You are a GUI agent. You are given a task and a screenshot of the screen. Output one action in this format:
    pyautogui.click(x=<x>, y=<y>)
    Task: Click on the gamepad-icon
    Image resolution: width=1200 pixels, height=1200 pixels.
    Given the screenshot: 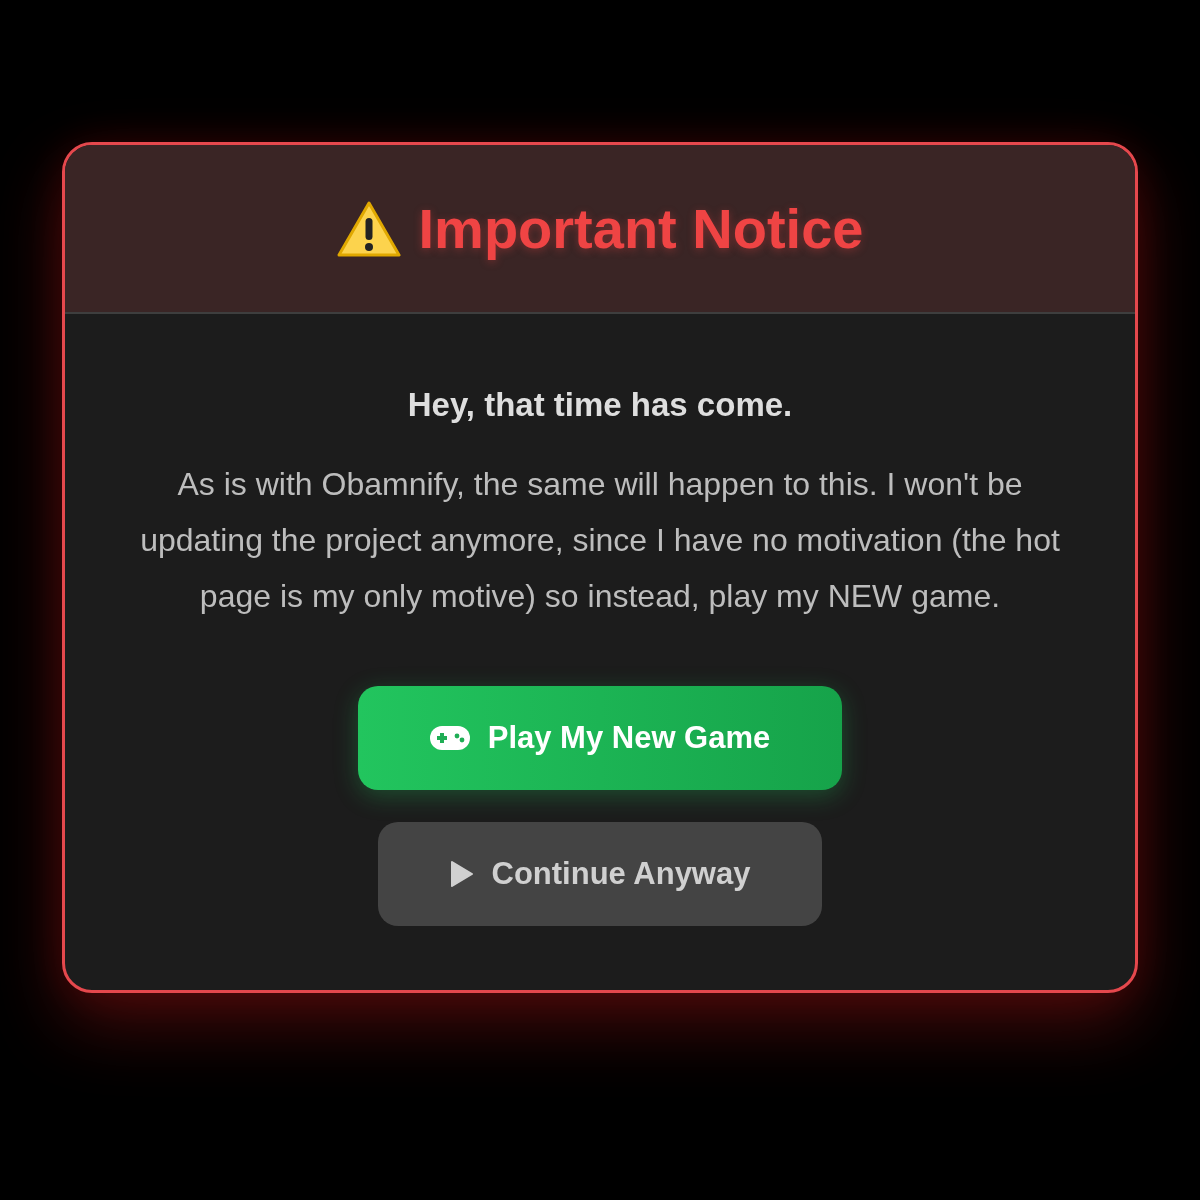 What is the action you would take?
    pyautogui.click(x=449, y=738)
    